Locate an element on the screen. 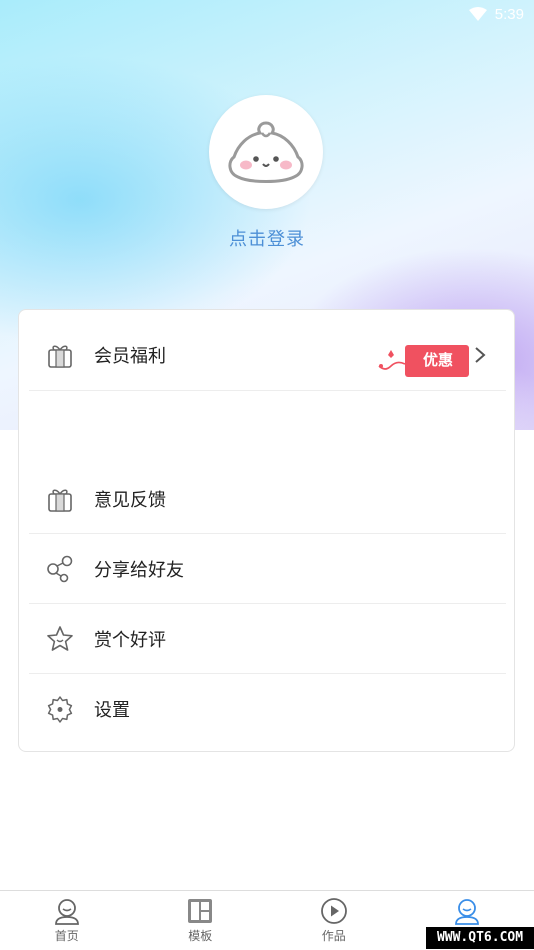 The width and height of the screenshot is (534, 950). gear-icon is located at coordinates (60, 709).